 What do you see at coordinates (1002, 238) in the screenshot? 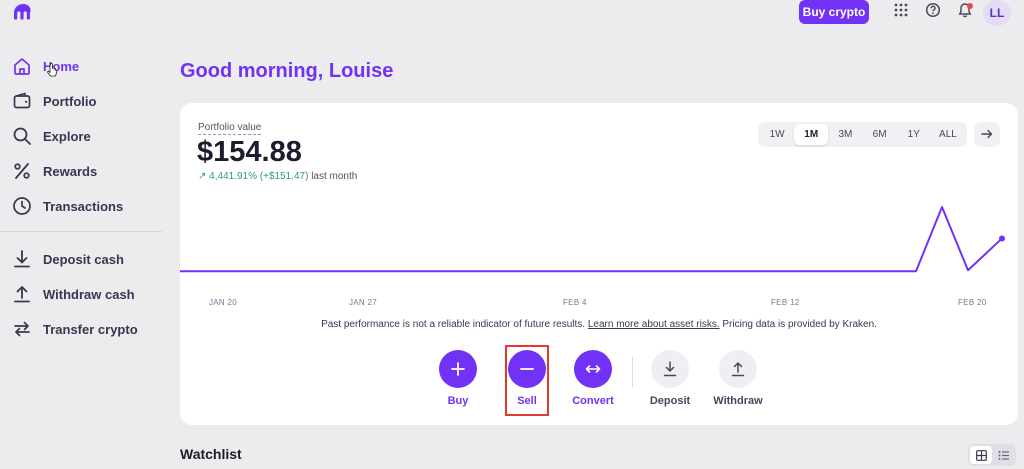
I see `chart-end-point` at bounding box center [1002, 238].